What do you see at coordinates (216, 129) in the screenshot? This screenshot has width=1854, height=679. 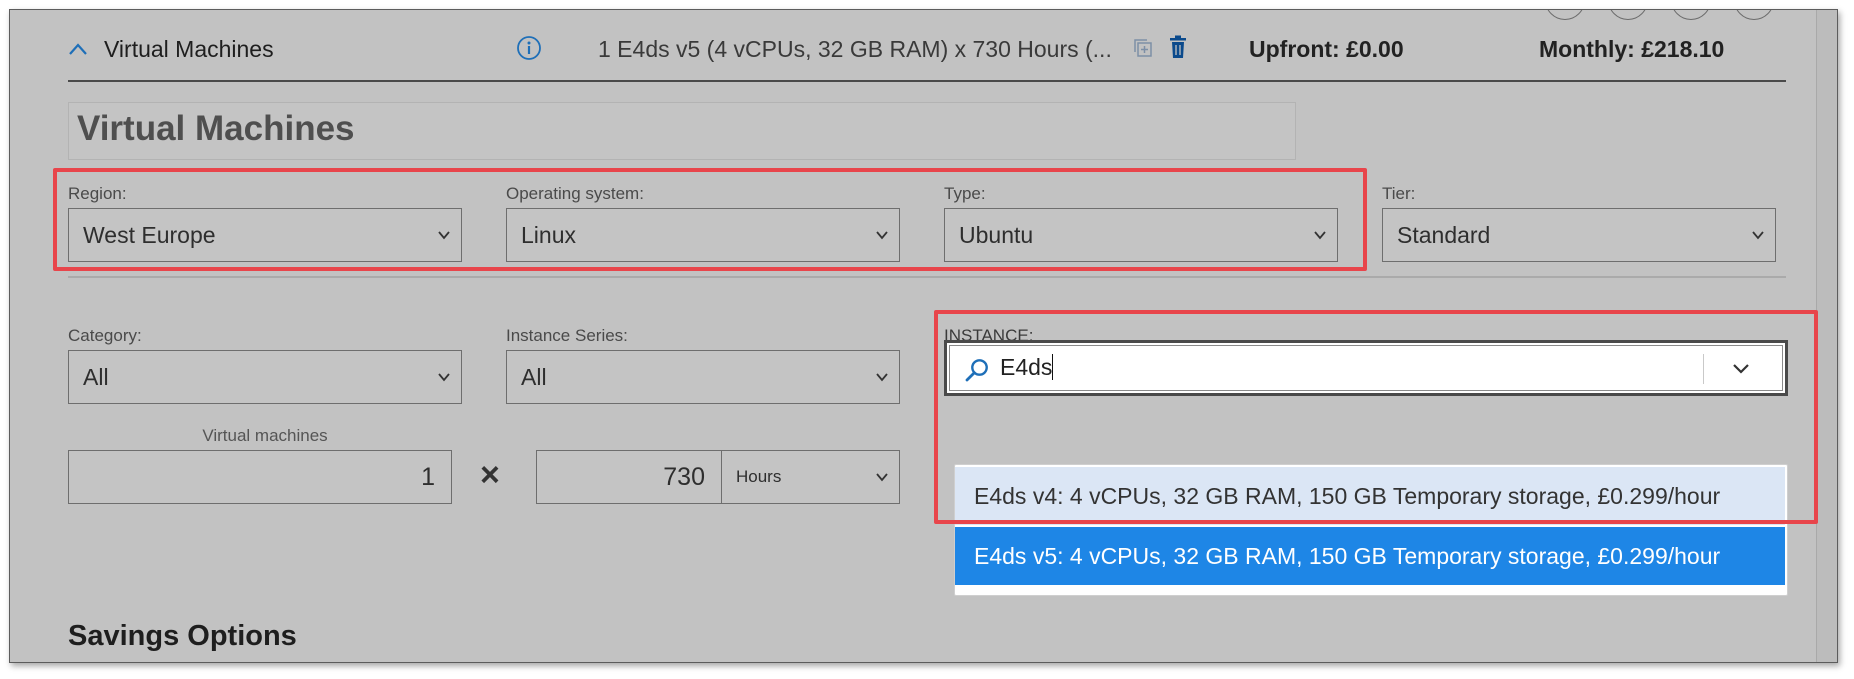 I see `panel-title: Virtual Machines` at bounding box center [216, 129].